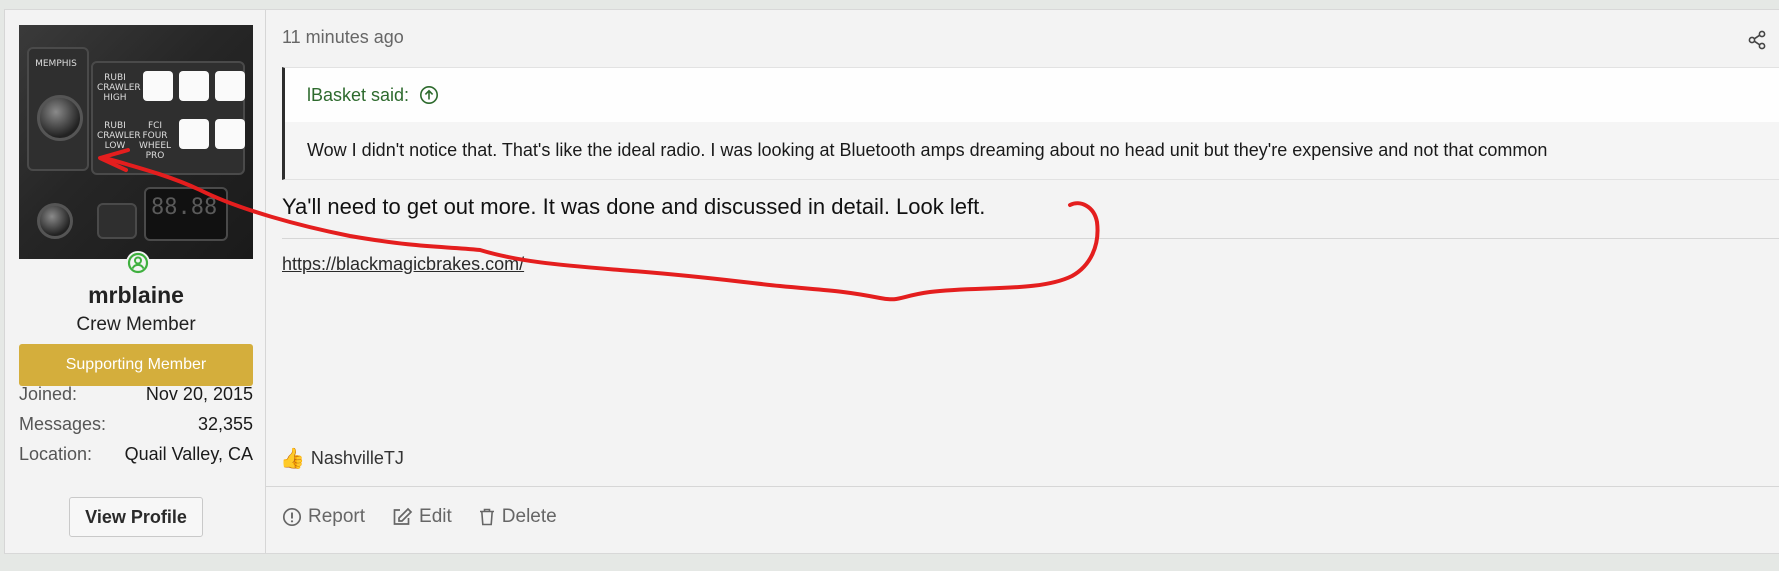 The width and height of the screenshot is (1779, 571). I want to click on post-time: 11 minutes ago, so click(343, 37).